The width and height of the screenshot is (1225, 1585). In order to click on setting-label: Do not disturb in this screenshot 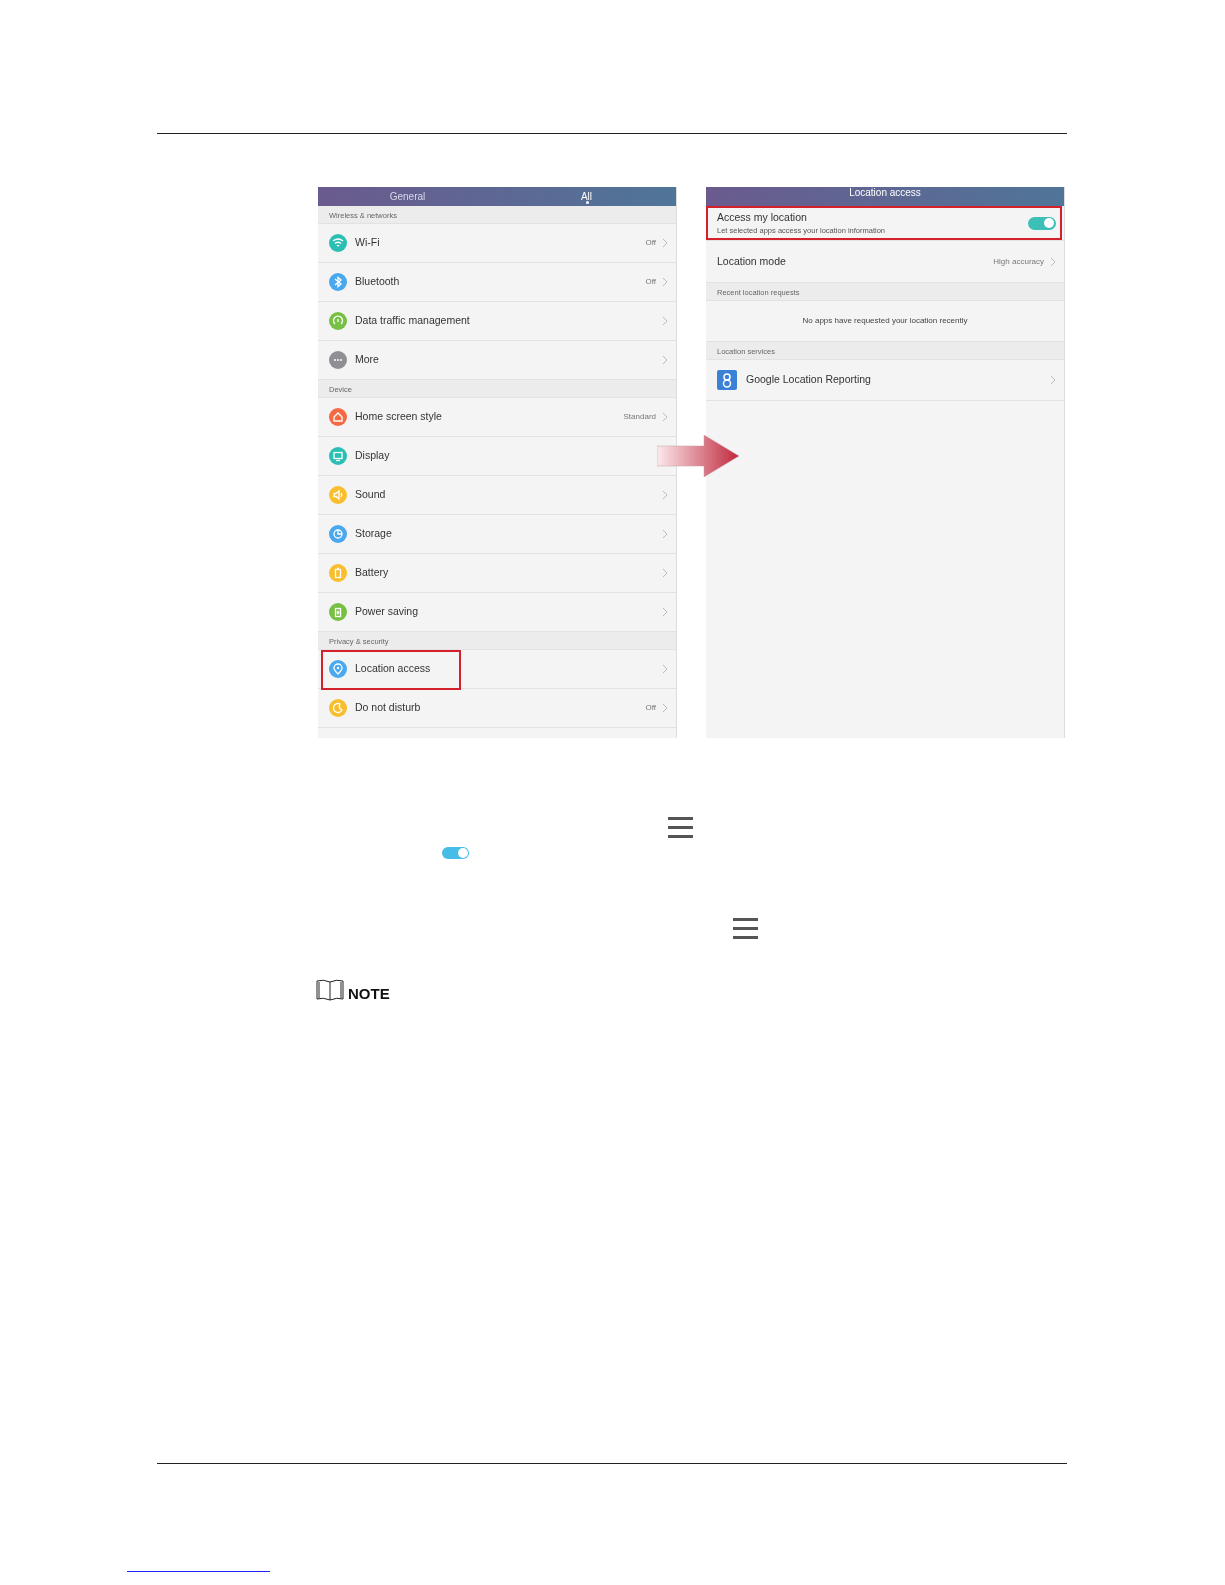, I will do `click(388, 708)`.